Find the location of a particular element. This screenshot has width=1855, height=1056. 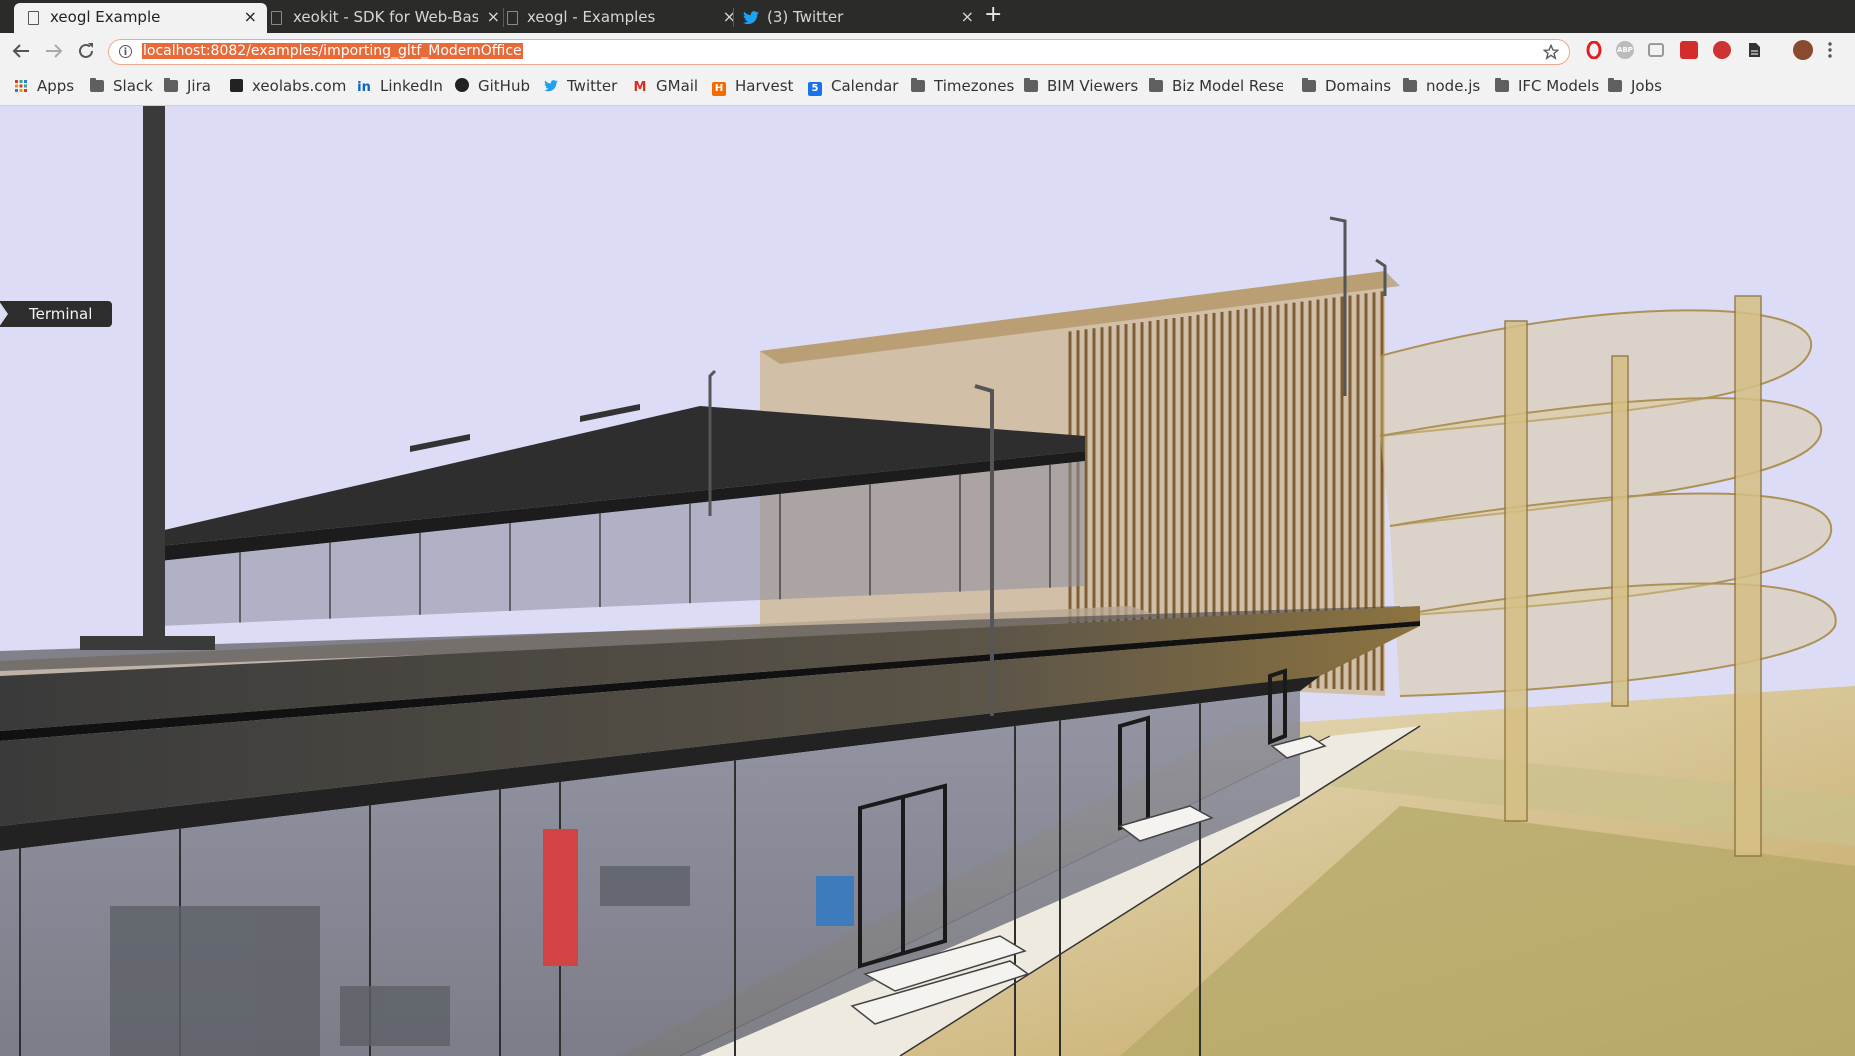

bookmark-label: GMail is located at coordinates (677, 86).